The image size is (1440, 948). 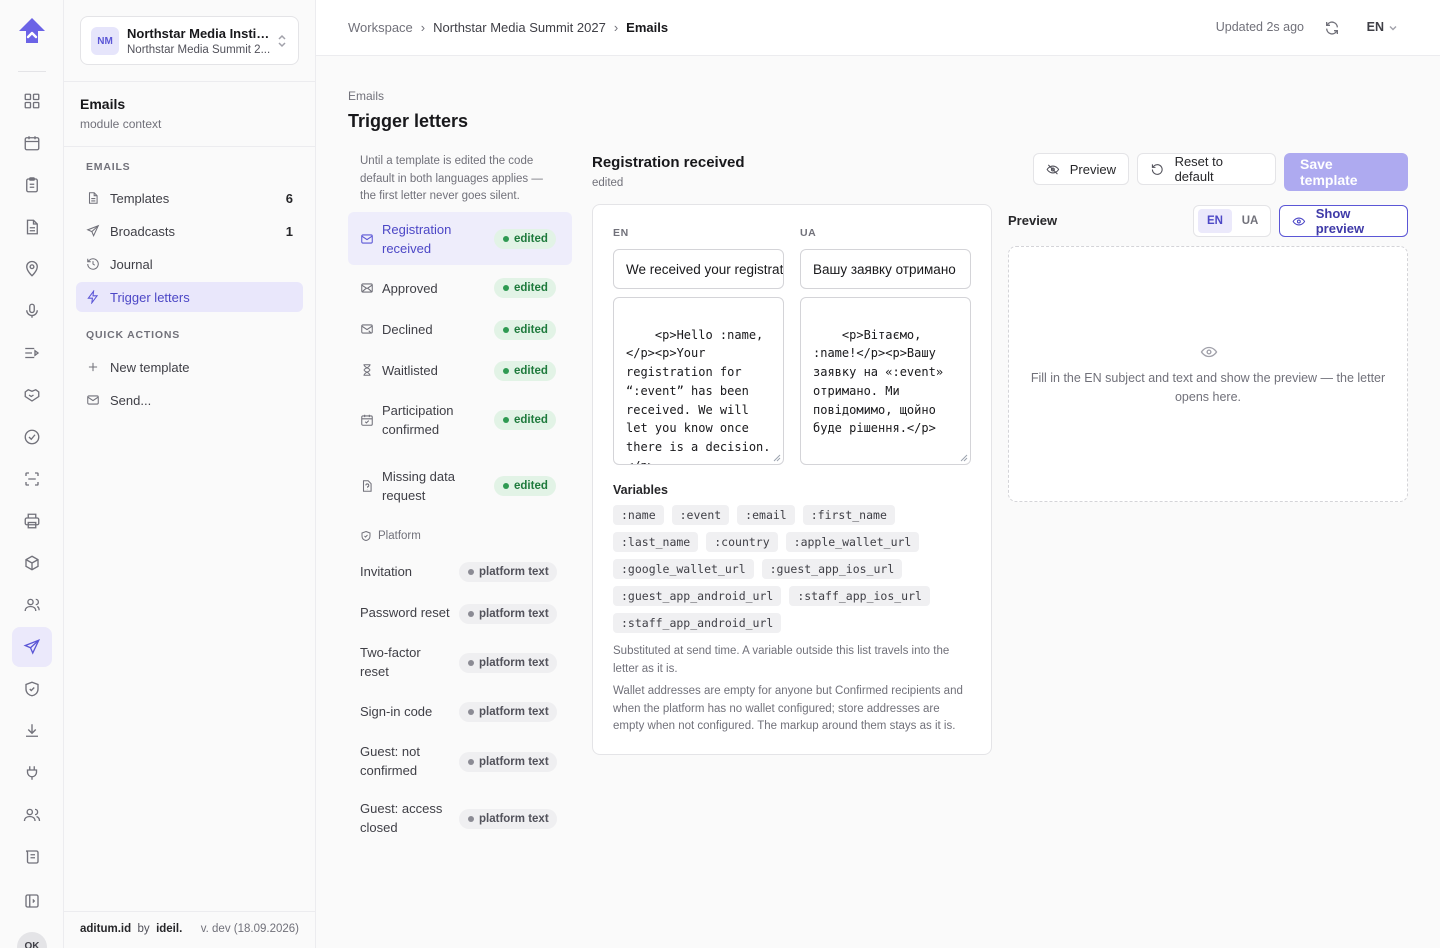 I want to click on document-icon, so click(x=32, y=227).